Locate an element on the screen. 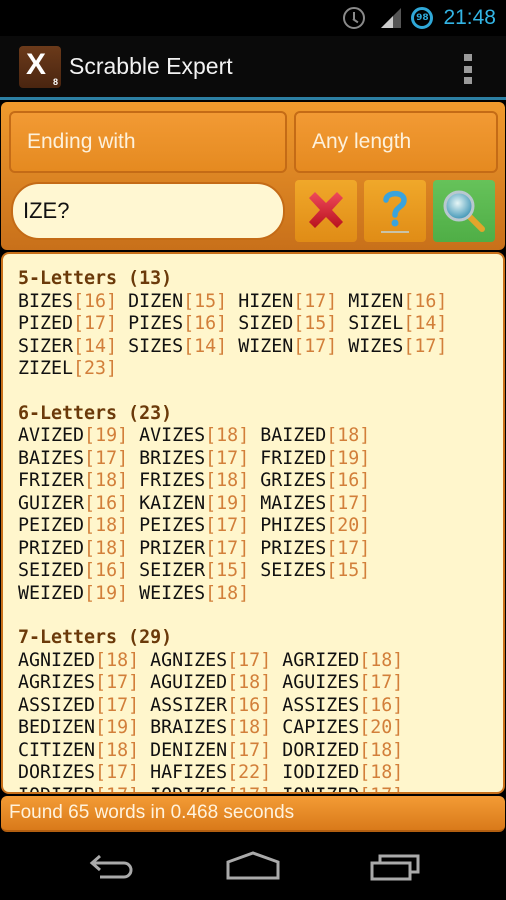  word-item: WIZEN[17] is located at coordinates (287, 346).